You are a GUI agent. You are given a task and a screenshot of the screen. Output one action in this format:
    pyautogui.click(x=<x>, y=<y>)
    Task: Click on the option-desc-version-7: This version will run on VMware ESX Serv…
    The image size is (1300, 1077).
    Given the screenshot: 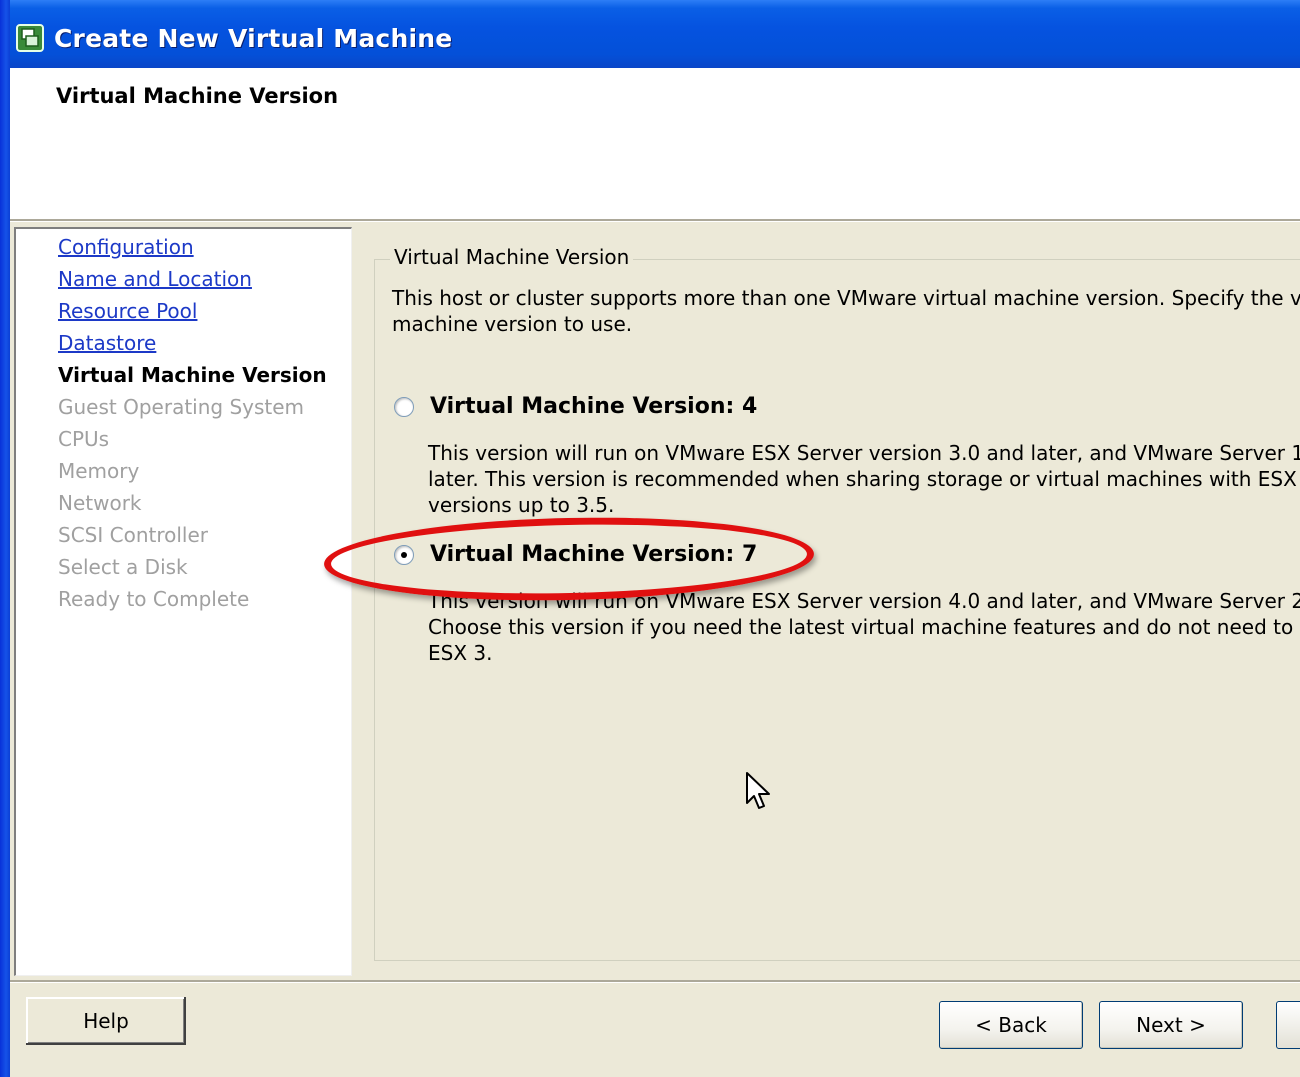 What is the action you would take?
    pyautogui.click(x=864, y=627)
    